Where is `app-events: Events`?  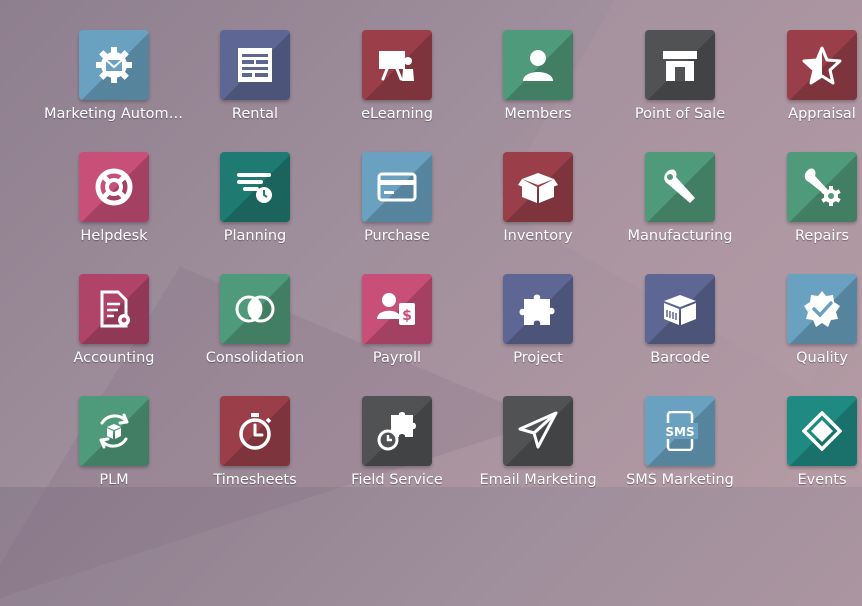 app-events: Events is located at coordinates (807, 442).